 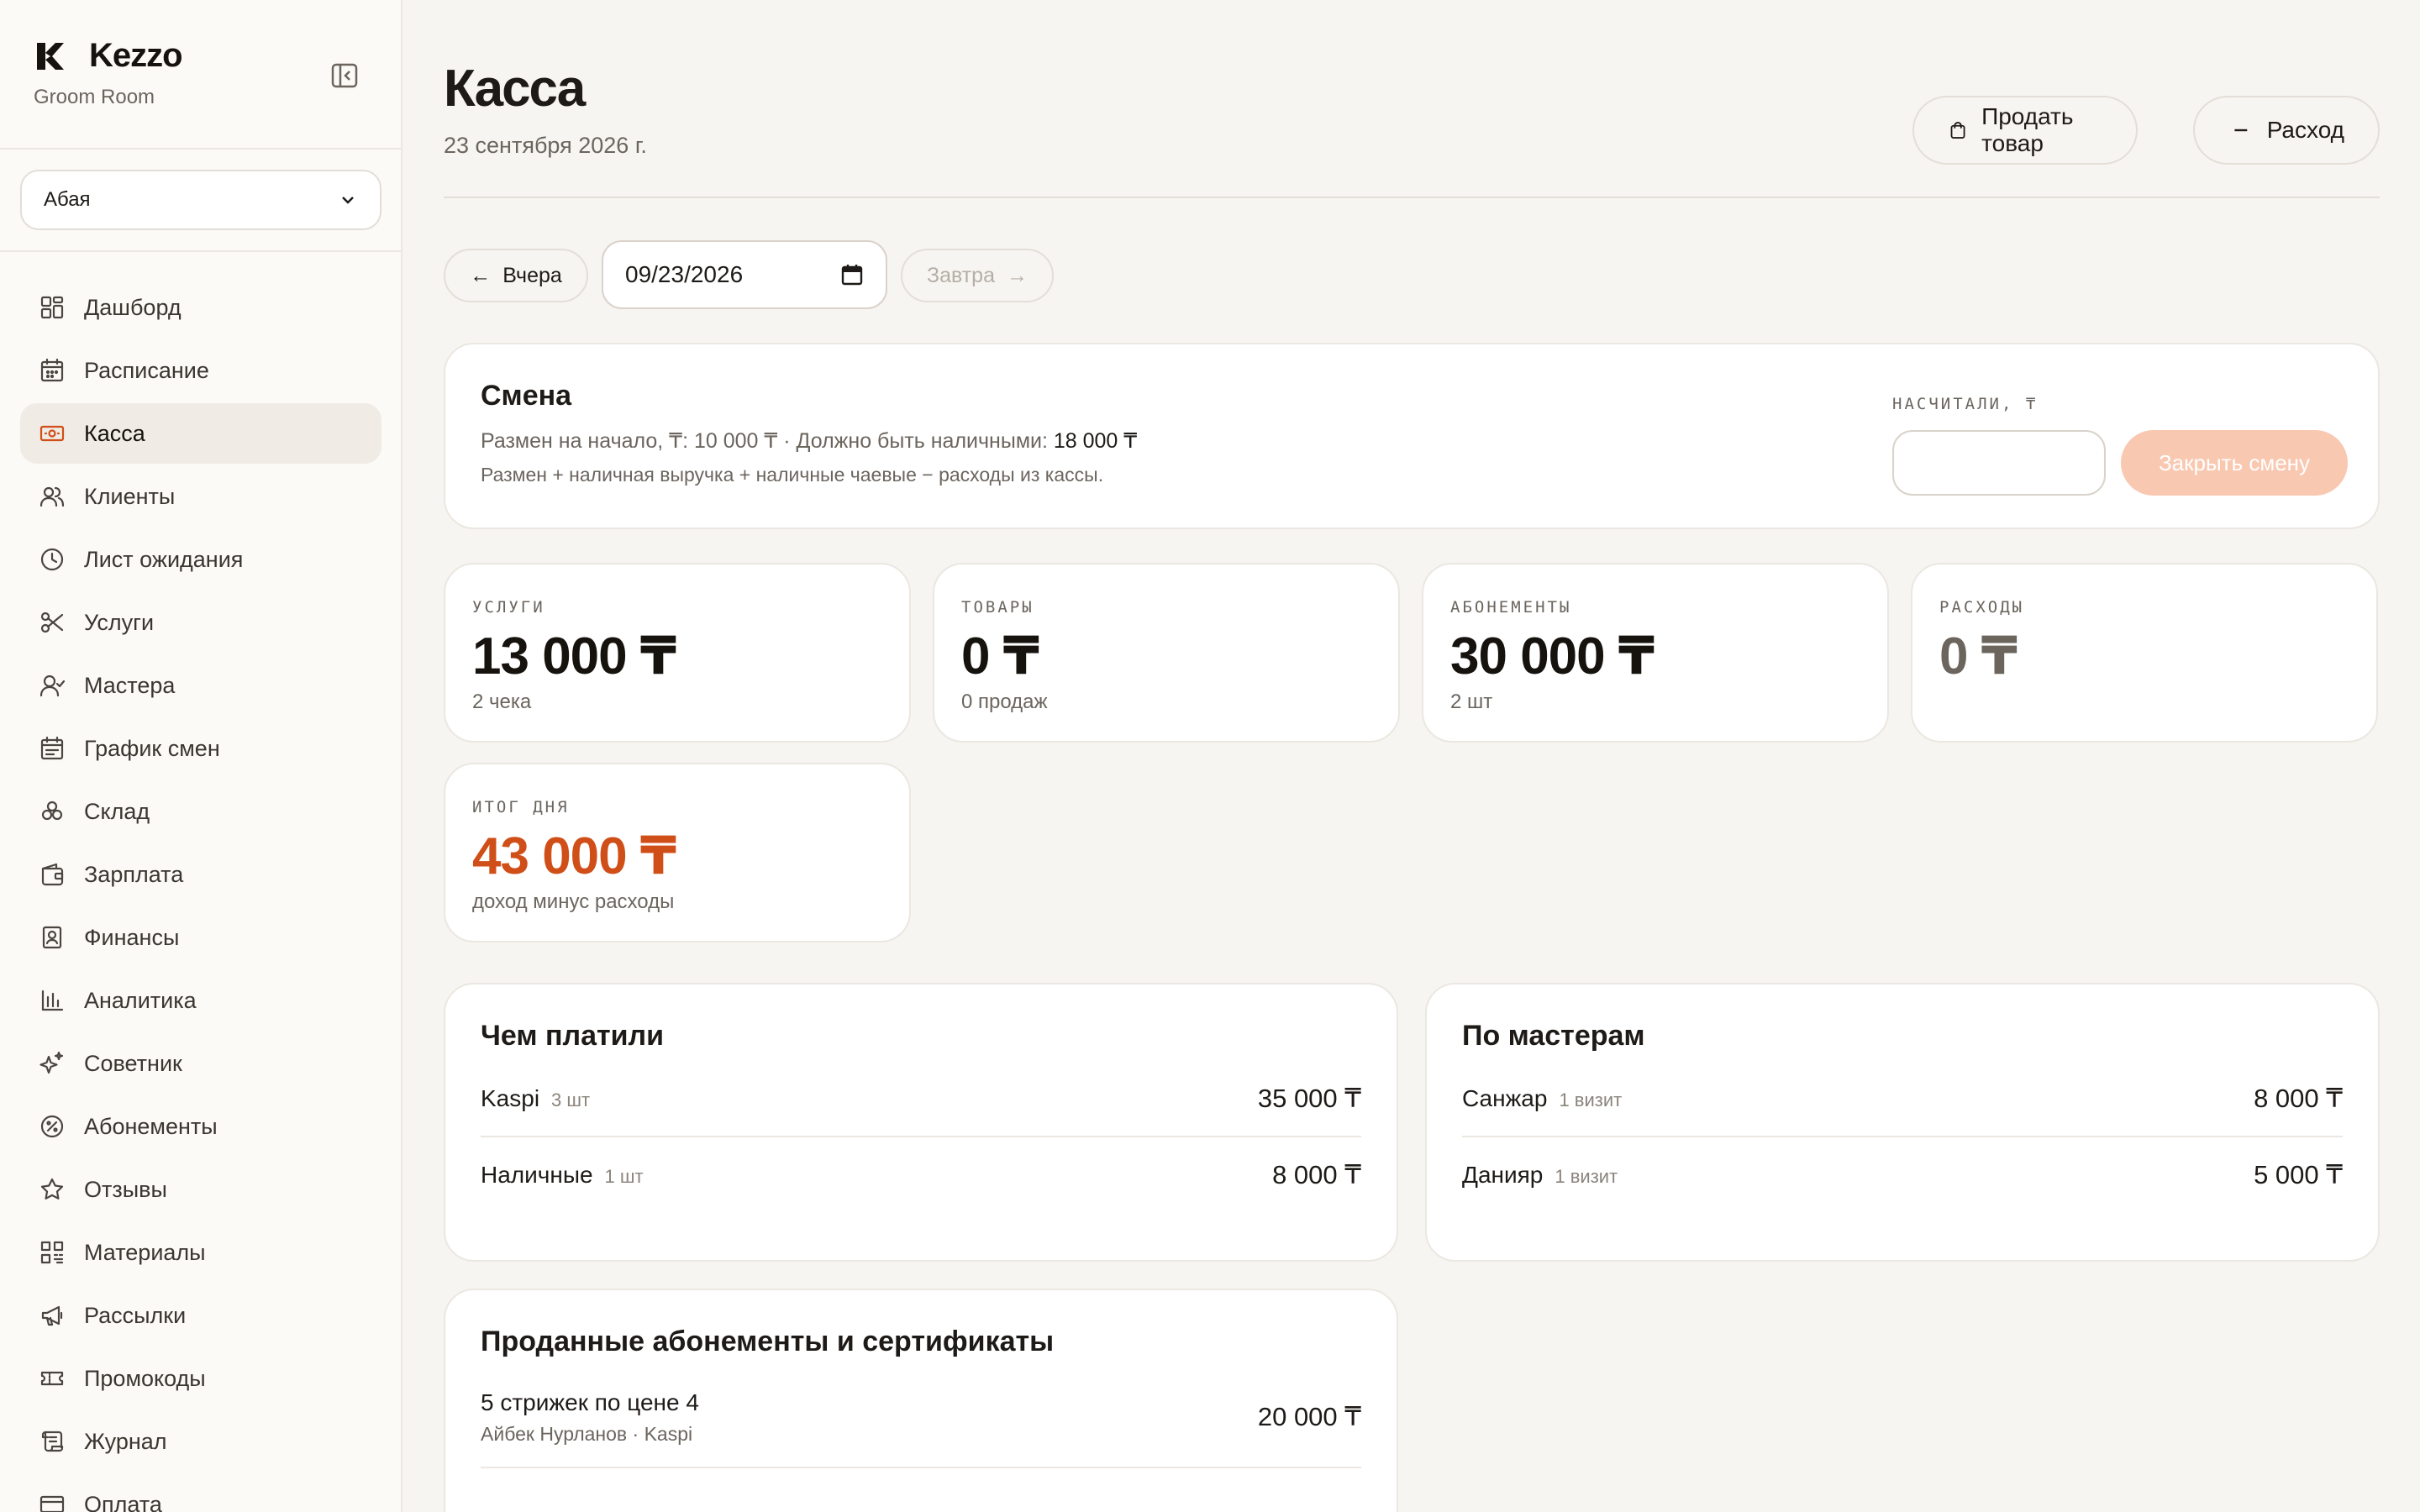 I want to click on stat-sub: доход минус расходы, so click(x=573, y=901).